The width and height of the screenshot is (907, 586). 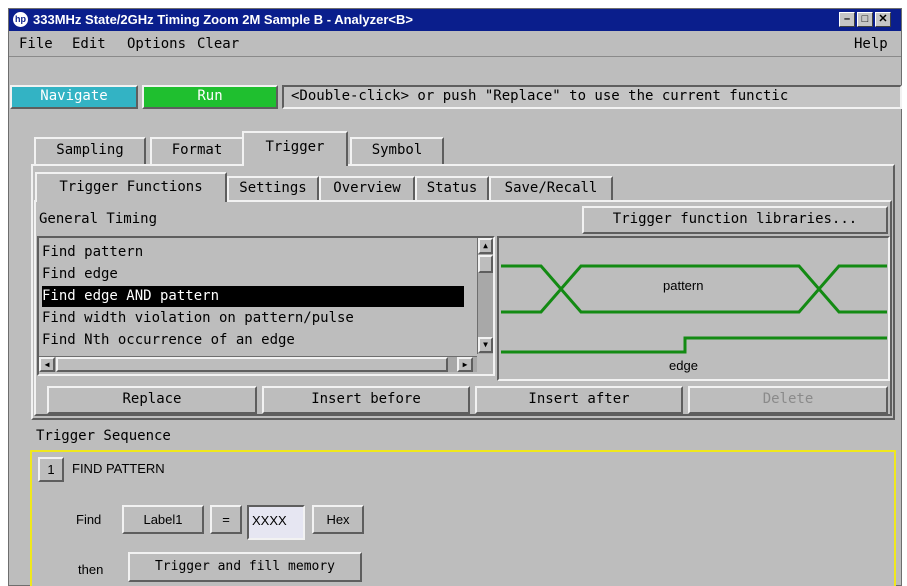 What do you see at coordinates (871, 44) in the screenshot?
I see `menu-help: Help` at bounding box center [871, 44].